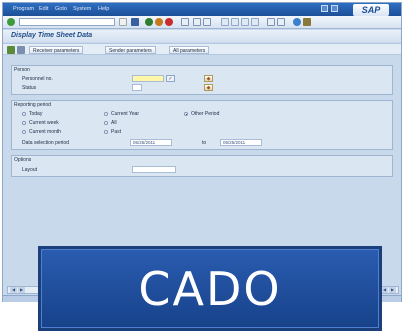  I want to click on period-to-input: 05/25/2011, so click(241, 142).